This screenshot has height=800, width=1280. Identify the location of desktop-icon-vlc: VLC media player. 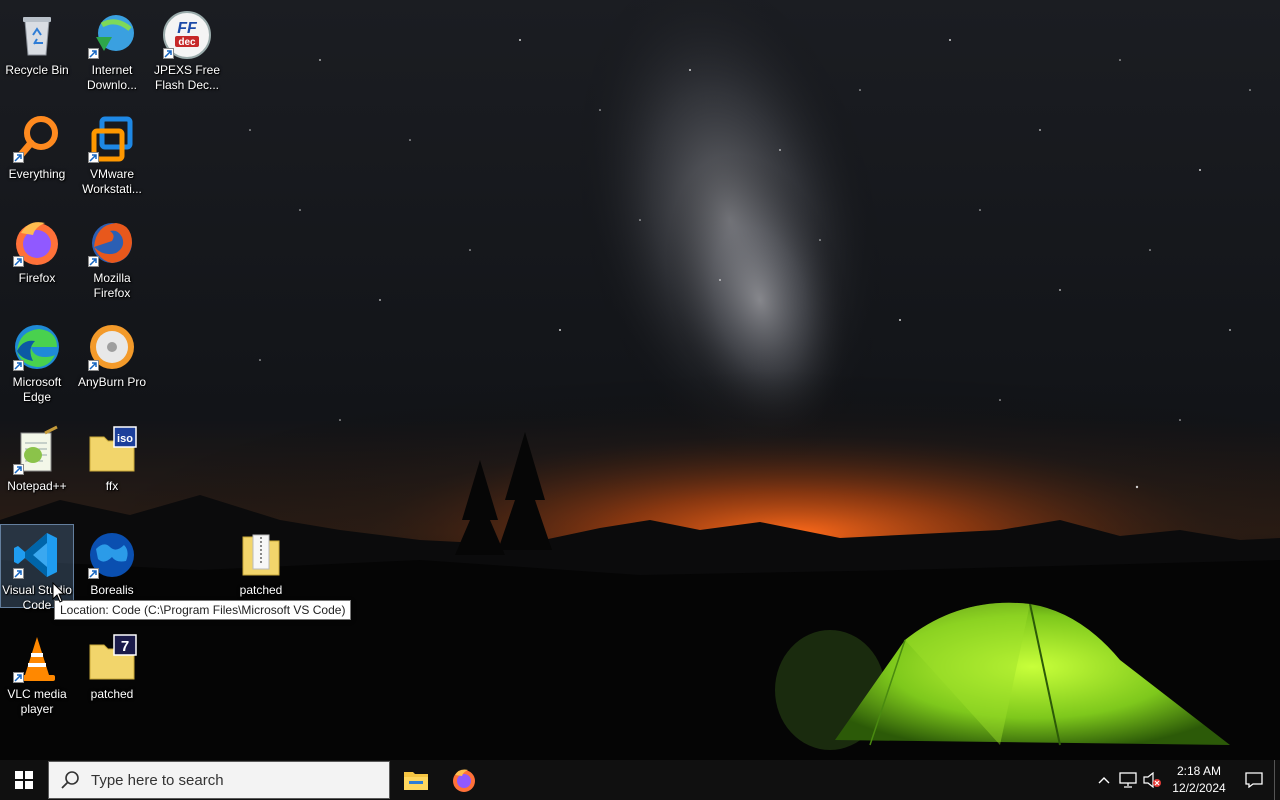
(37, 673).